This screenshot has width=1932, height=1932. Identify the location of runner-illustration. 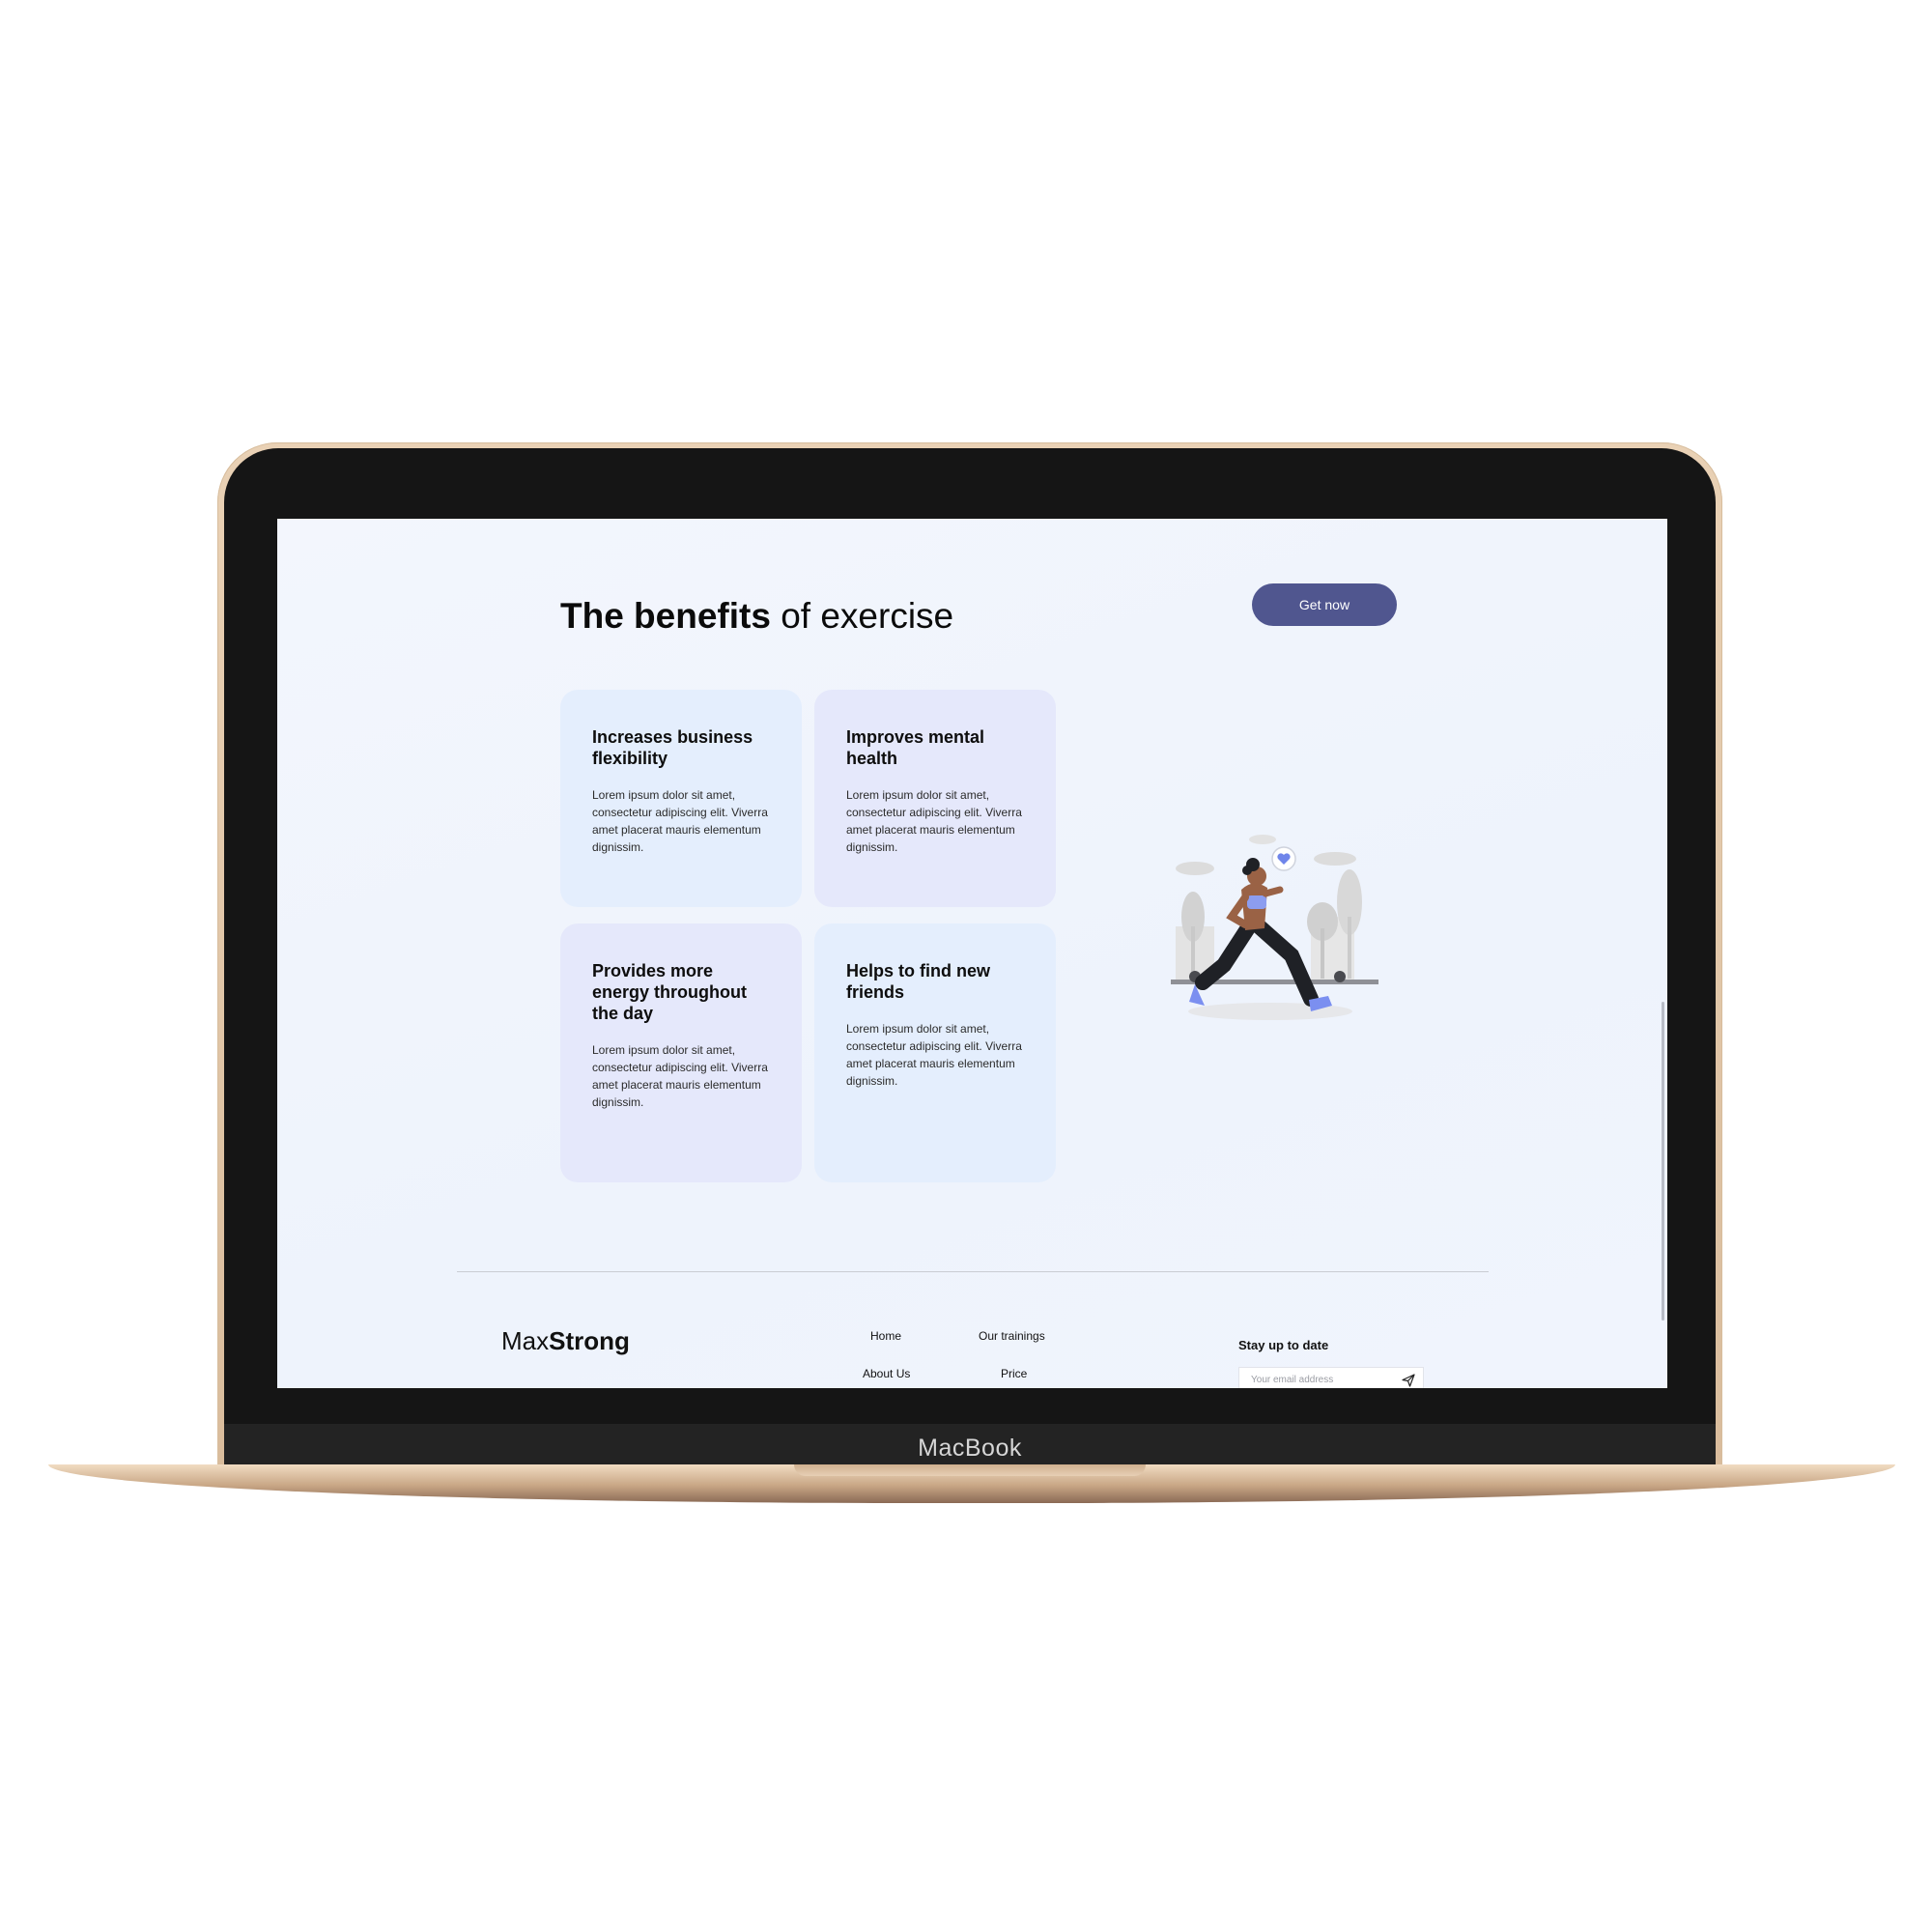
(1274, 927).